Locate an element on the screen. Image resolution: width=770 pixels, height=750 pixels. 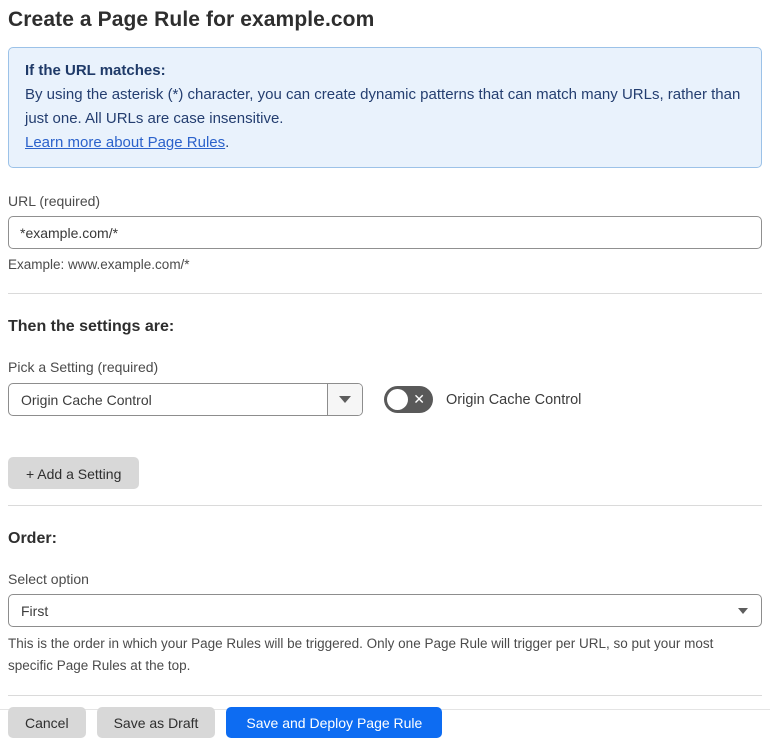
page-title: Create a Page Rule for example.com is located at coordinates (191, 19).